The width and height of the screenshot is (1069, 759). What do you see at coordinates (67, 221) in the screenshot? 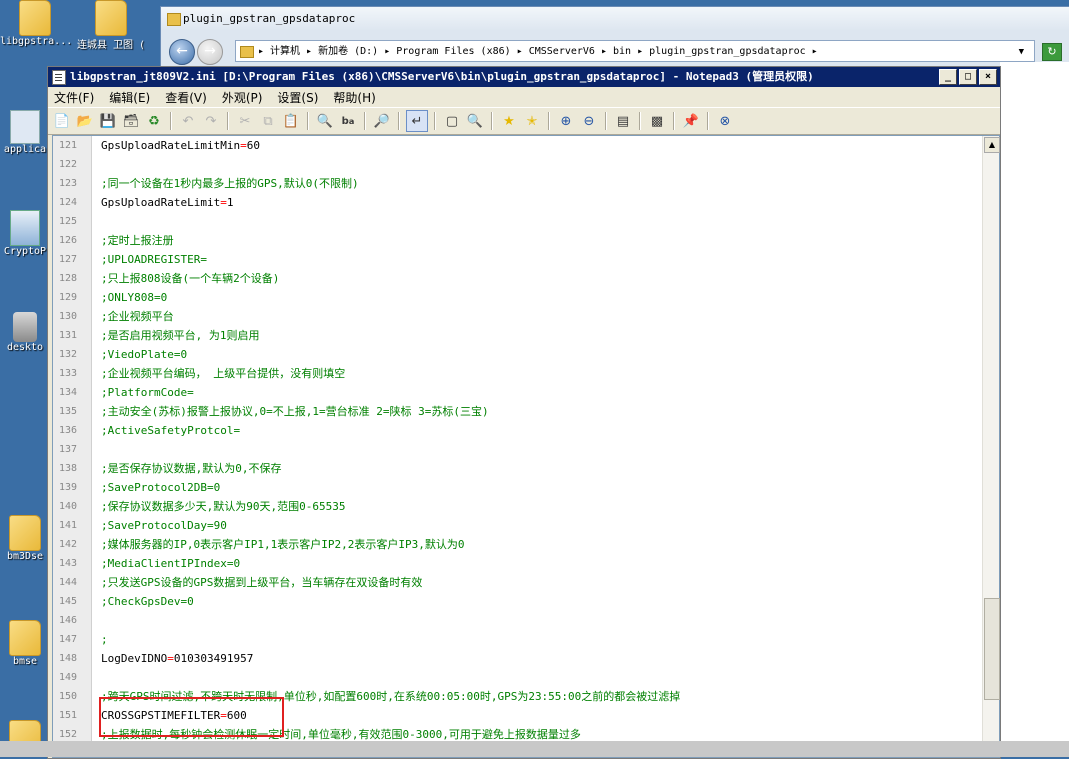
I see `line-number: 125` at bounding box center [67, 221].